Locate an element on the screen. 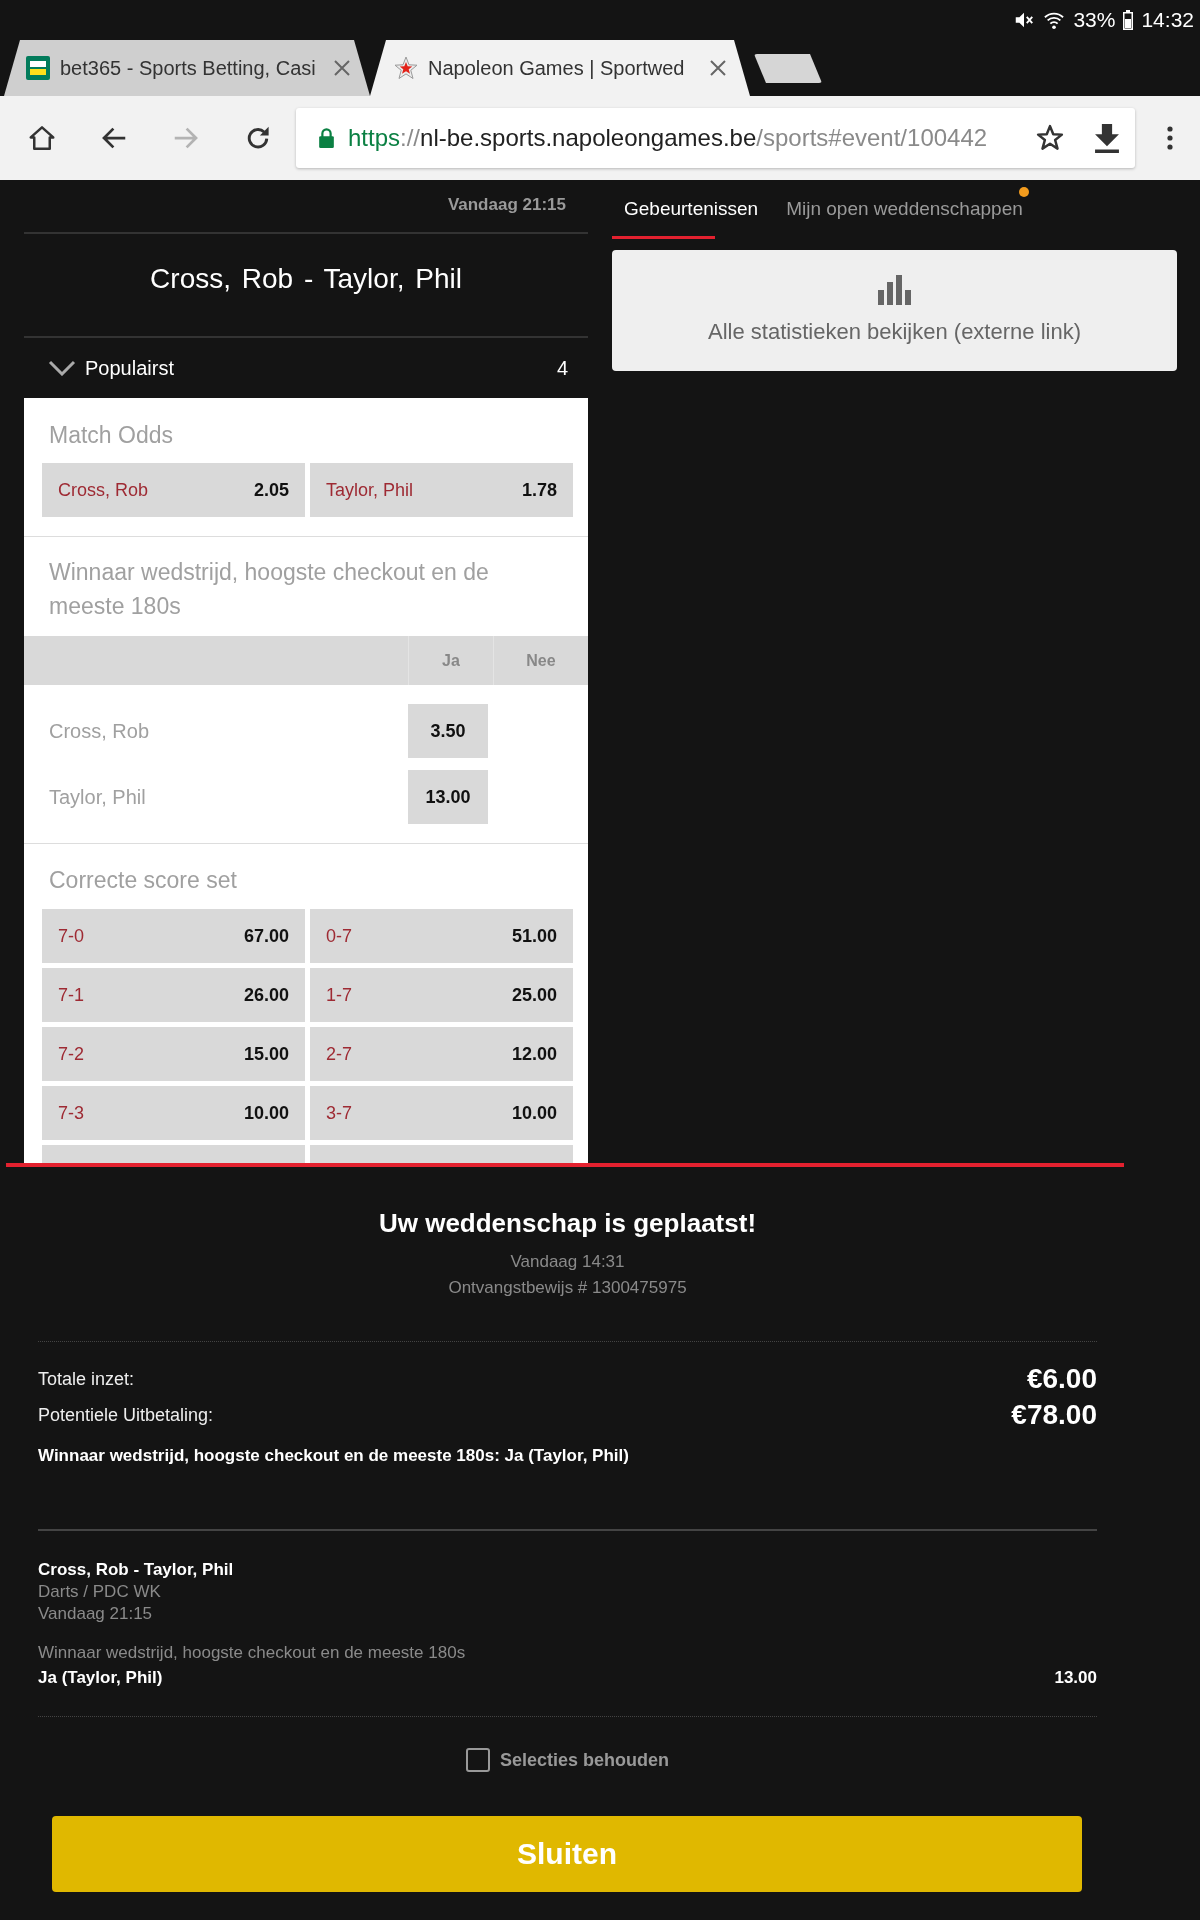 Image resolution: width=1200 pixels, height=1920 pixels. odds-button: 7-2 15.00 is located at coordinates (173, 1054).